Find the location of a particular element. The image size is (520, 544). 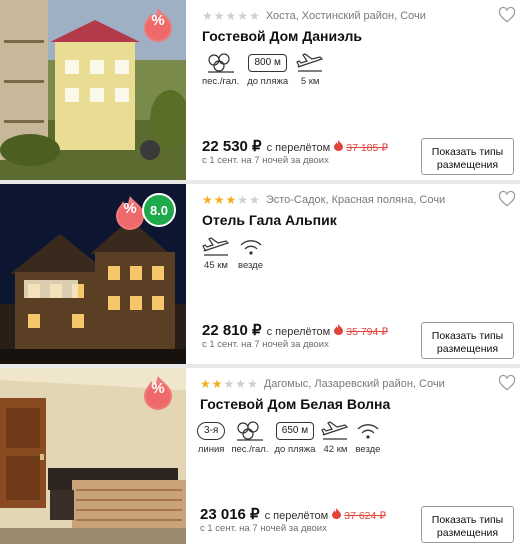

amenities-row: 45 км везде is located at coordinates (232, 253).